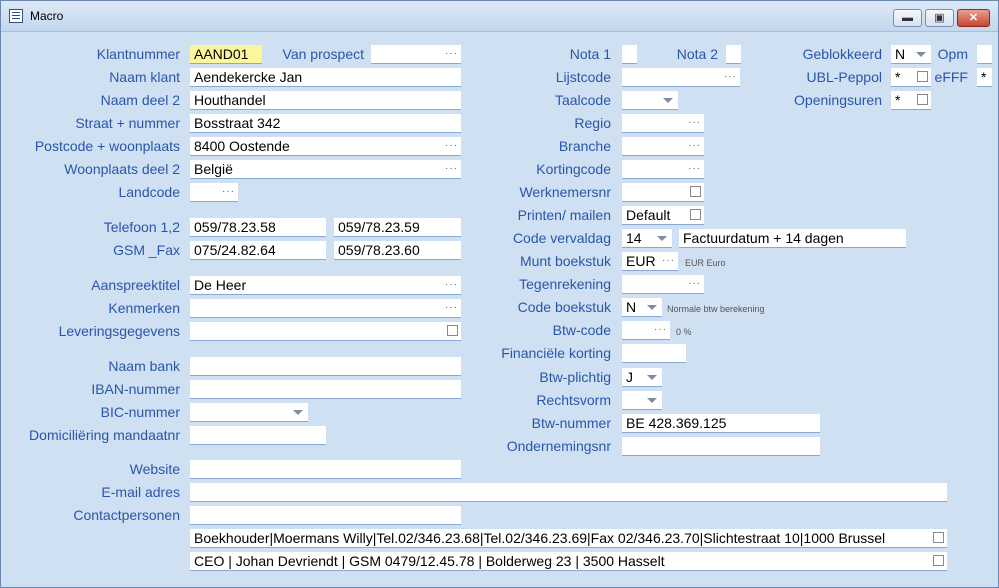  What do you see at coordinates (663, 146) in the screenshot?
I see `branche-field: ···` at bounding box center [663, 146].